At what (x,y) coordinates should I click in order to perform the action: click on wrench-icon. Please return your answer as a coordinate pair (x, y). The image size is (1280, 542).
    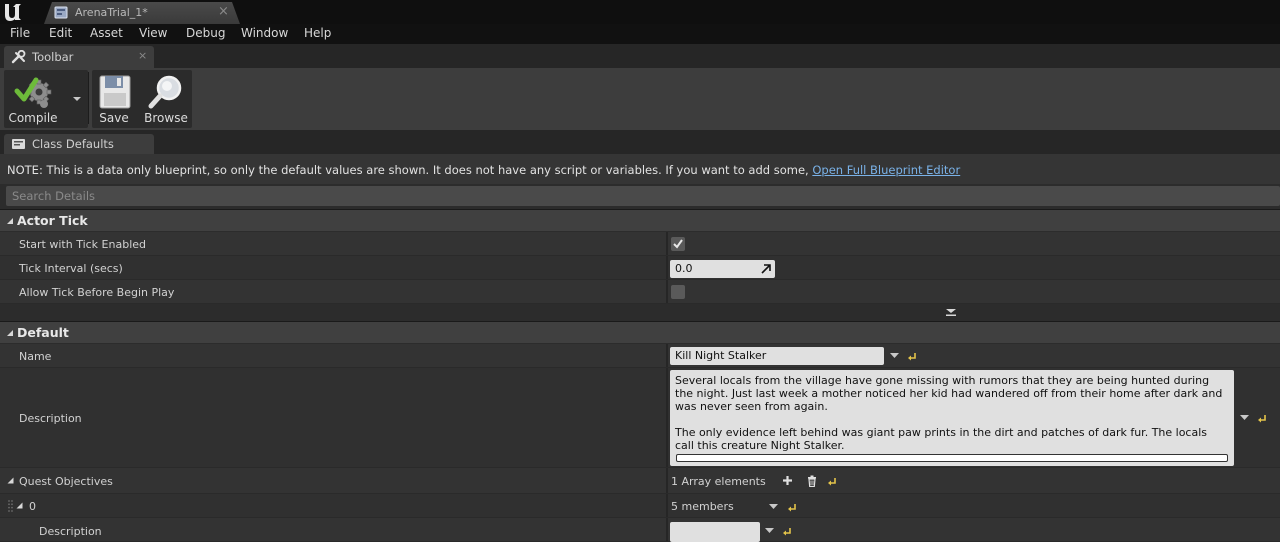
    Looking at the image, I should click on (18, 57).